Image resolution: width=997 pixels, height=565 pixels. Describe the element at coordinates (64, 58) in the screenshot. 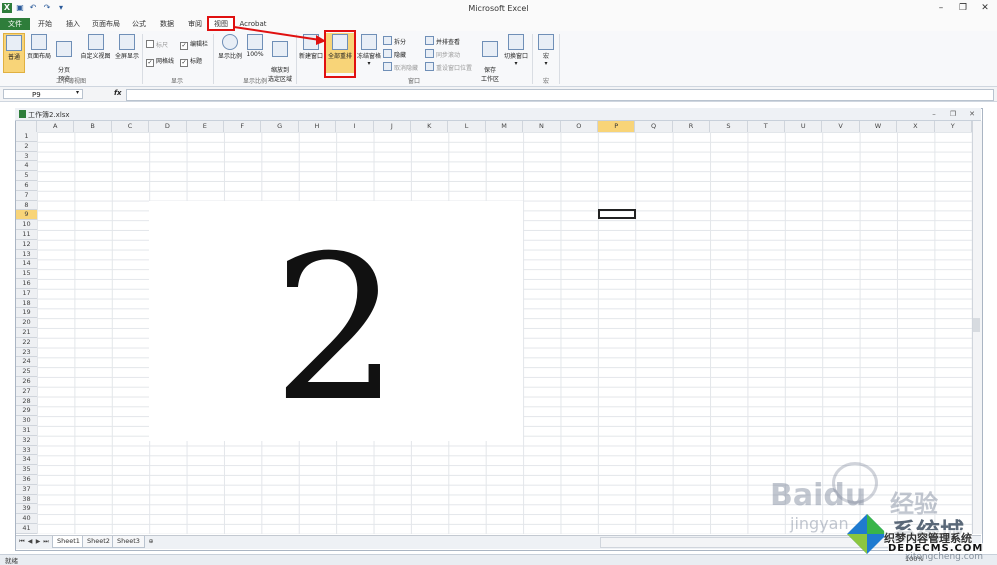

I see `page-break-preview-button: 分页 预览` at that location.